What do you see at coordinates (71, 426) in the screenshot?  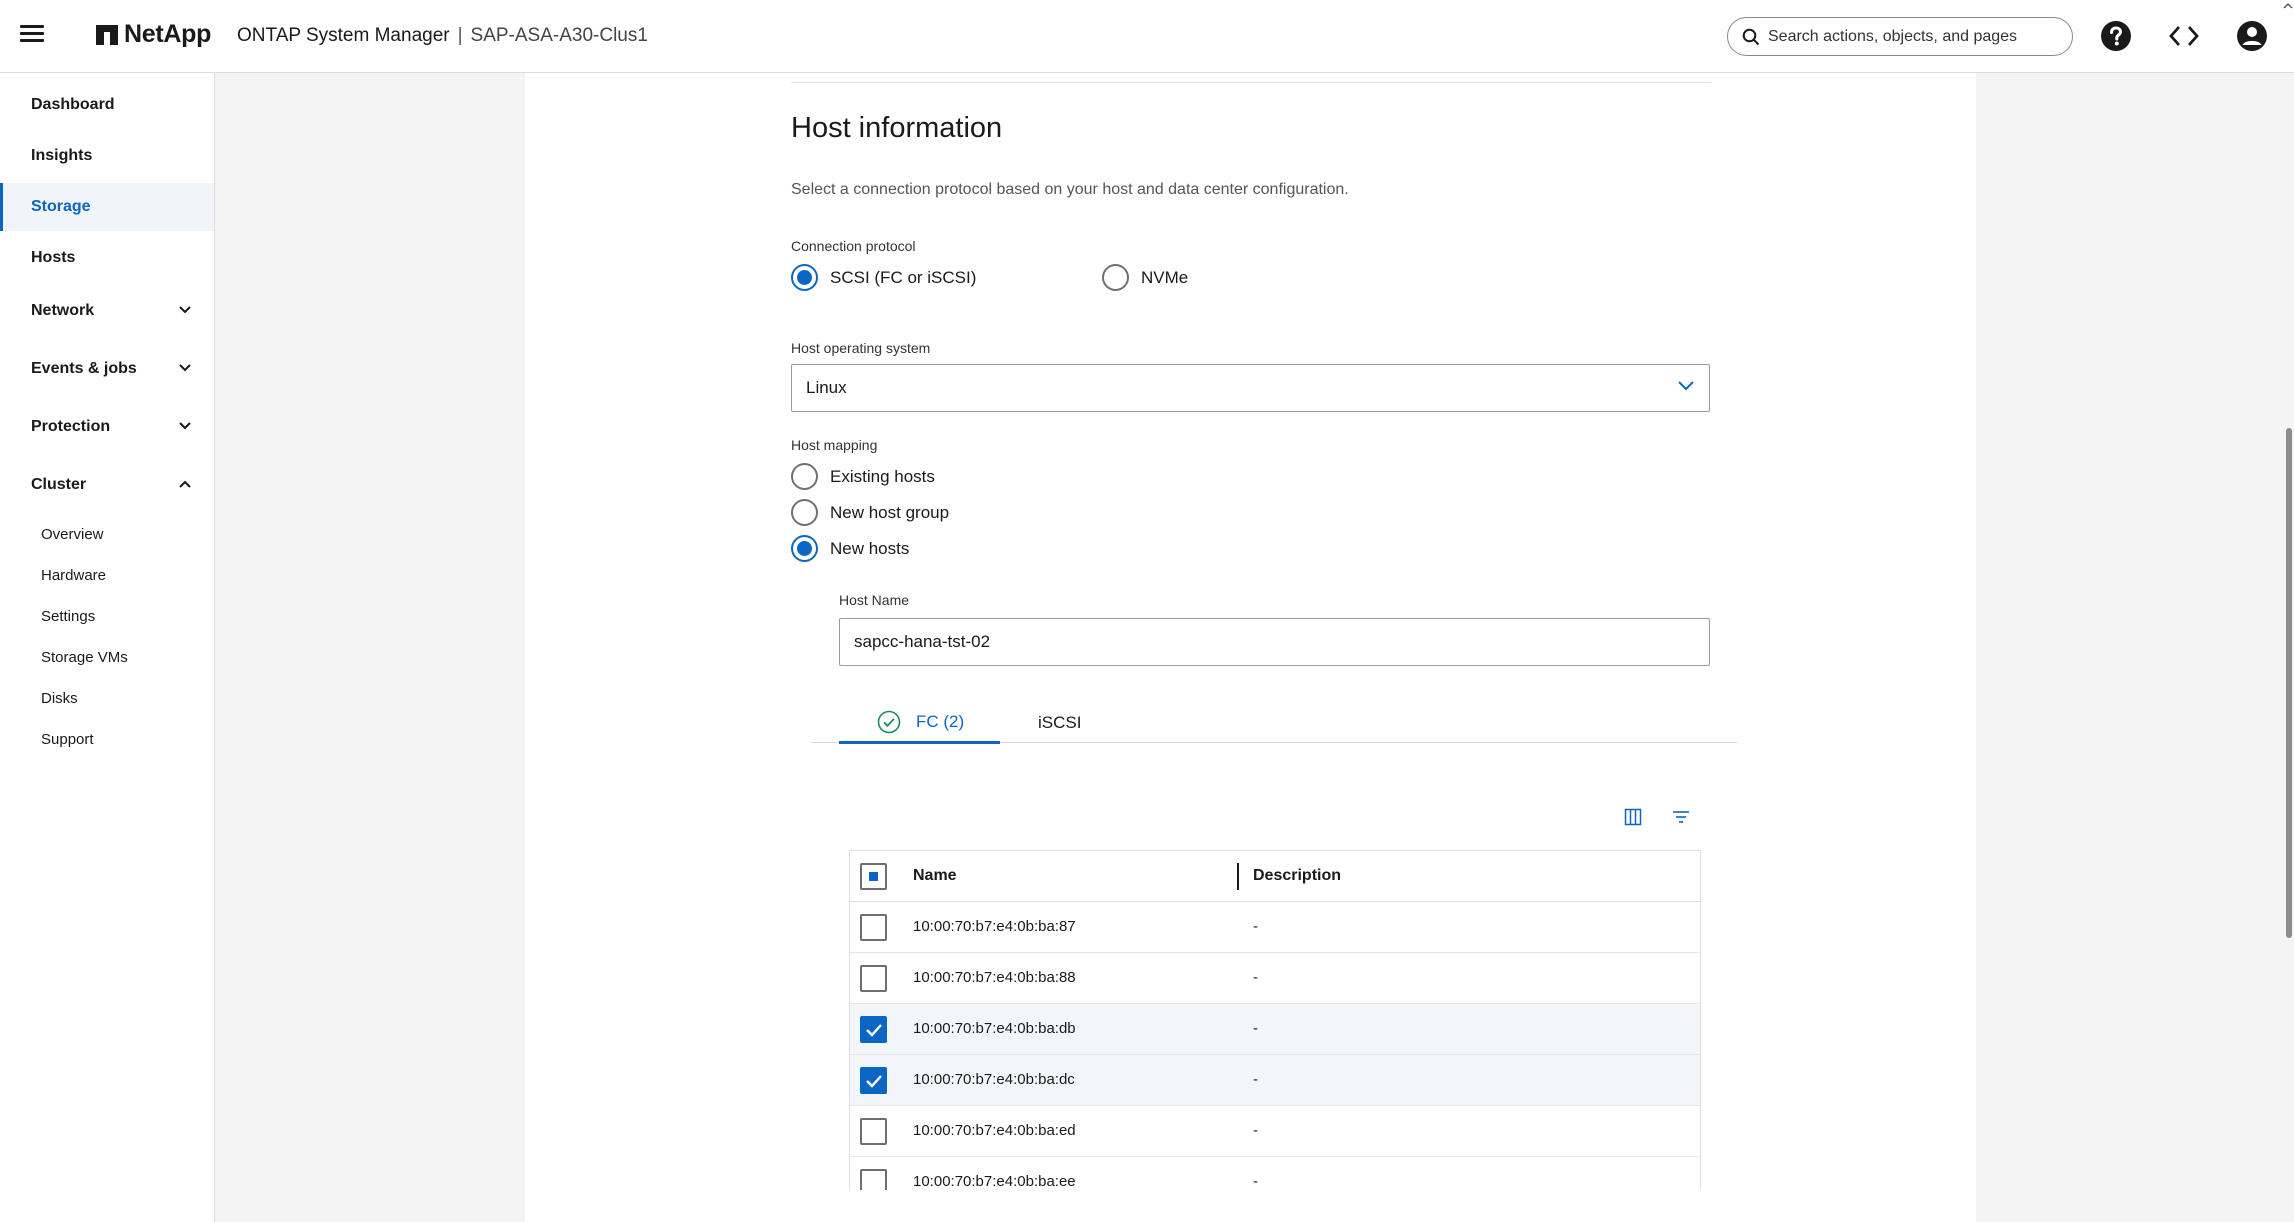 I see `sidebar-item-label: Protection` at bounding box center [71, 426].